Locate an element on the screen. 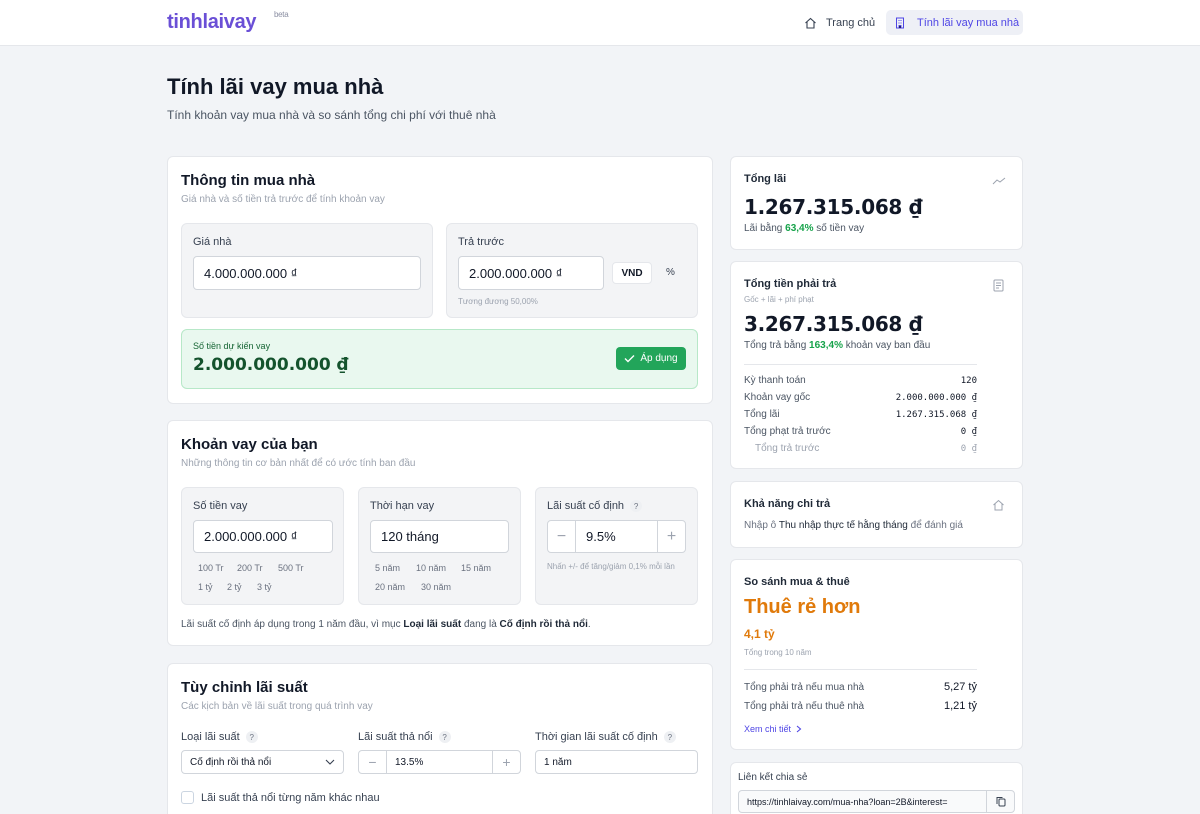 The width and height of the screenshot is (1200, 814). total-payment-value: 3.267.315.068 ₫ is located at coordinates (833, 324).